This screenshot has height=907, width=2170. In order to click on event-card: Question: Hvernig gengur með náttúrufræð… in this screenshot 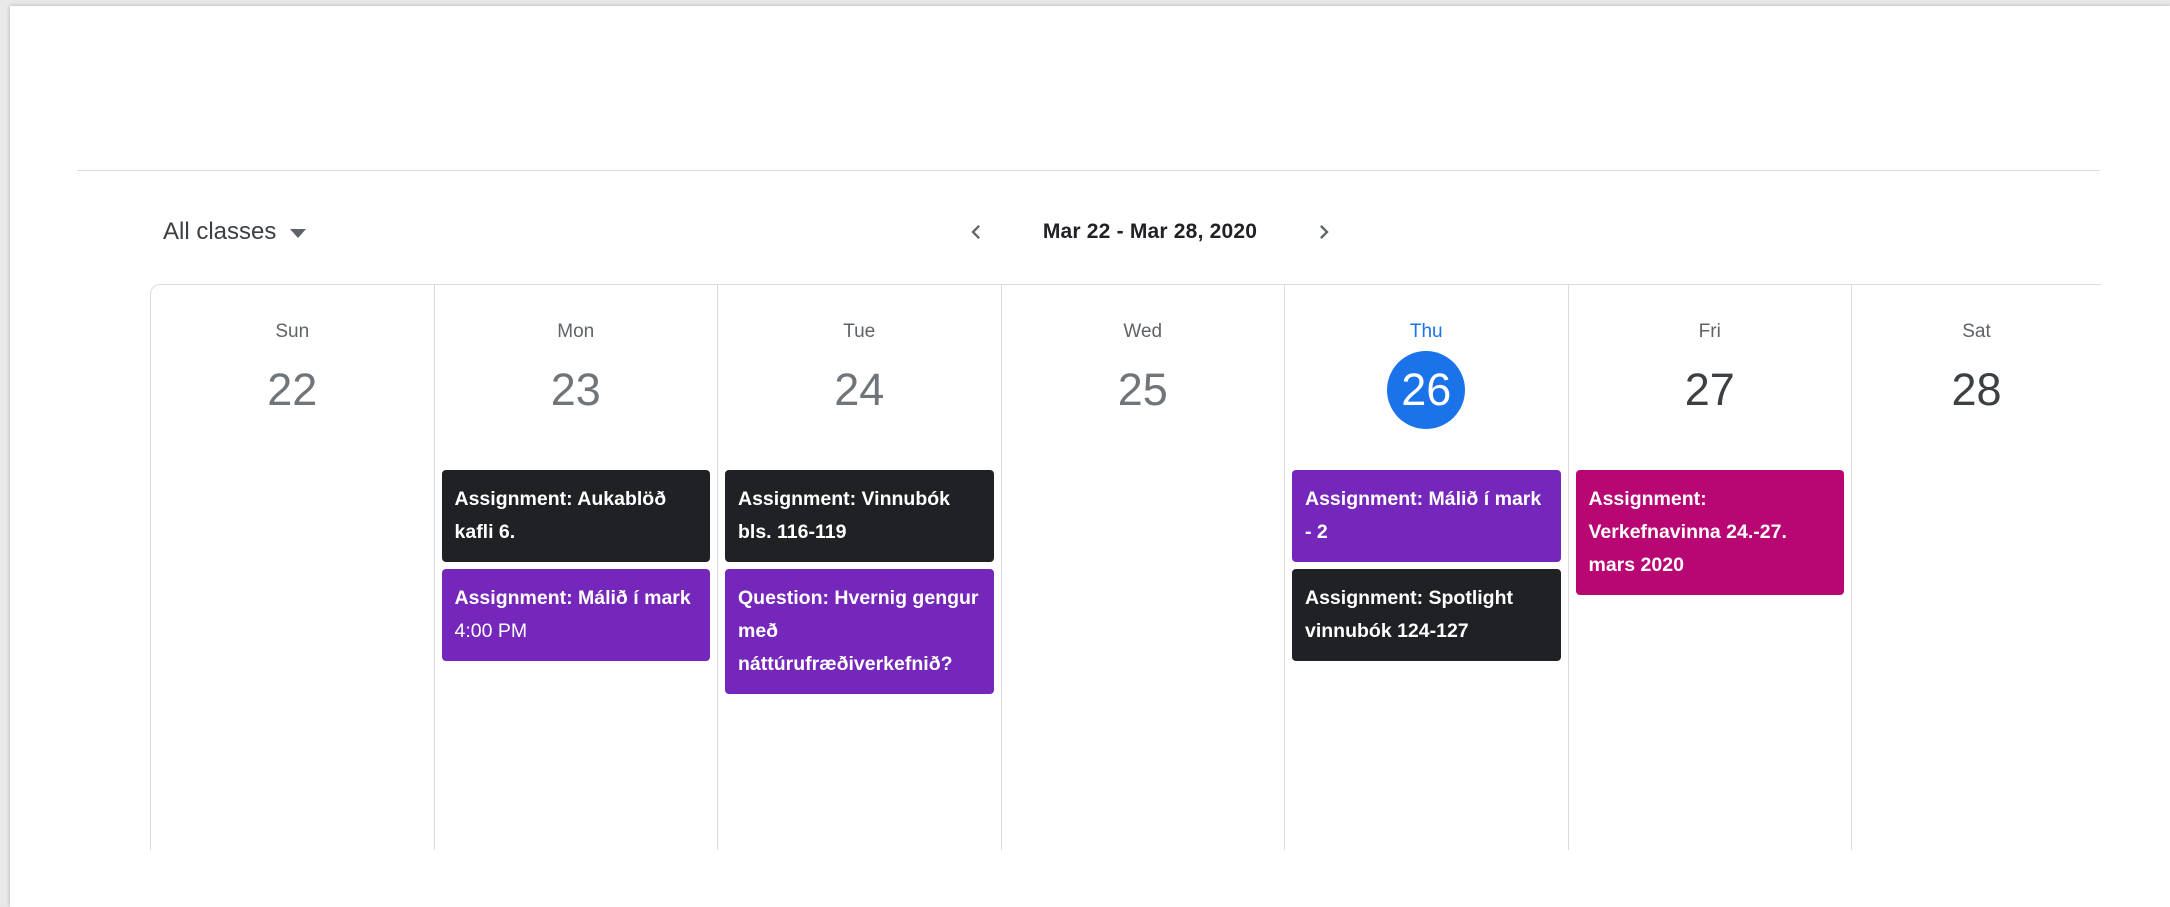, I will do `click(859, 631)`.